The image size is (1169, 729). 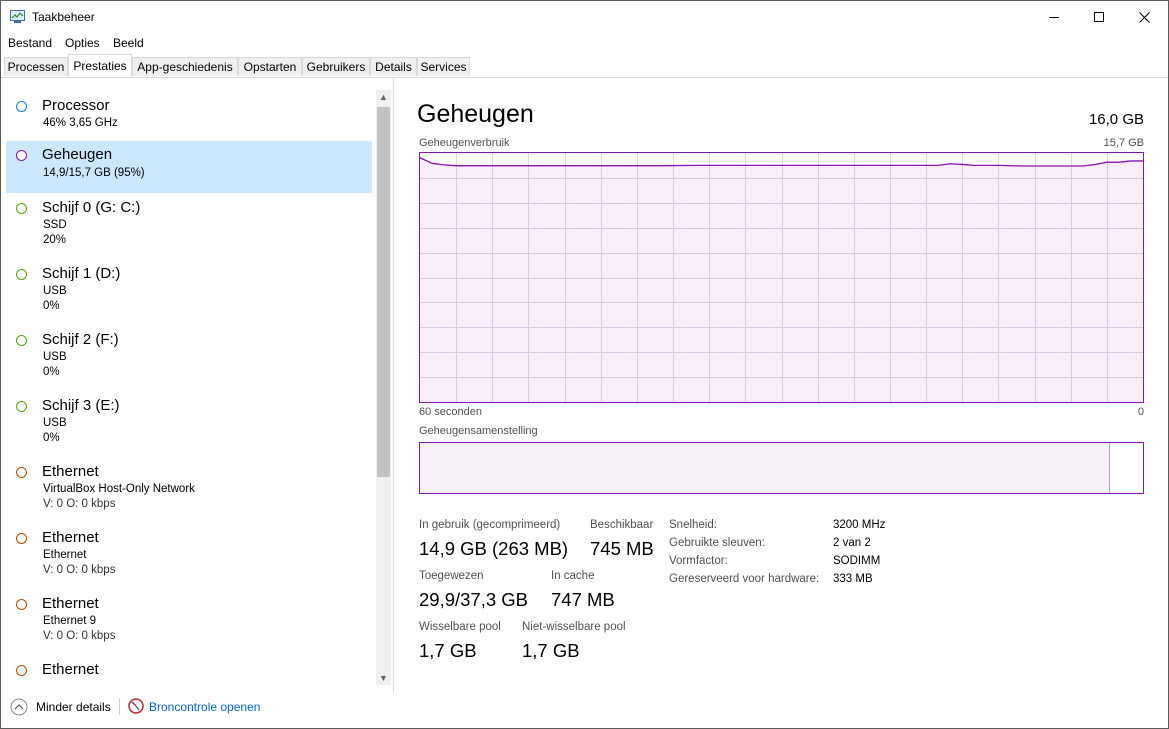 What do you see at coordinates (70, 621) in the screenshot?
I see `sidebar-item-detail: Ethernet 9` at bounding box center [70, 621].